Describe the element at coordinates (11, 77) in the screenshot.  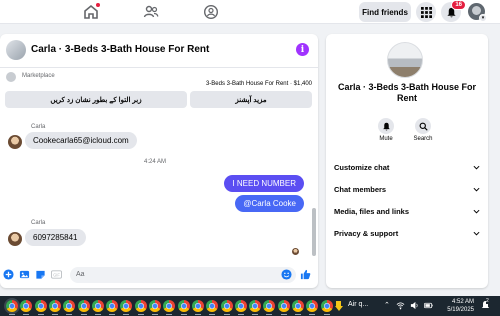
I see `marketplace-icon` at that location.